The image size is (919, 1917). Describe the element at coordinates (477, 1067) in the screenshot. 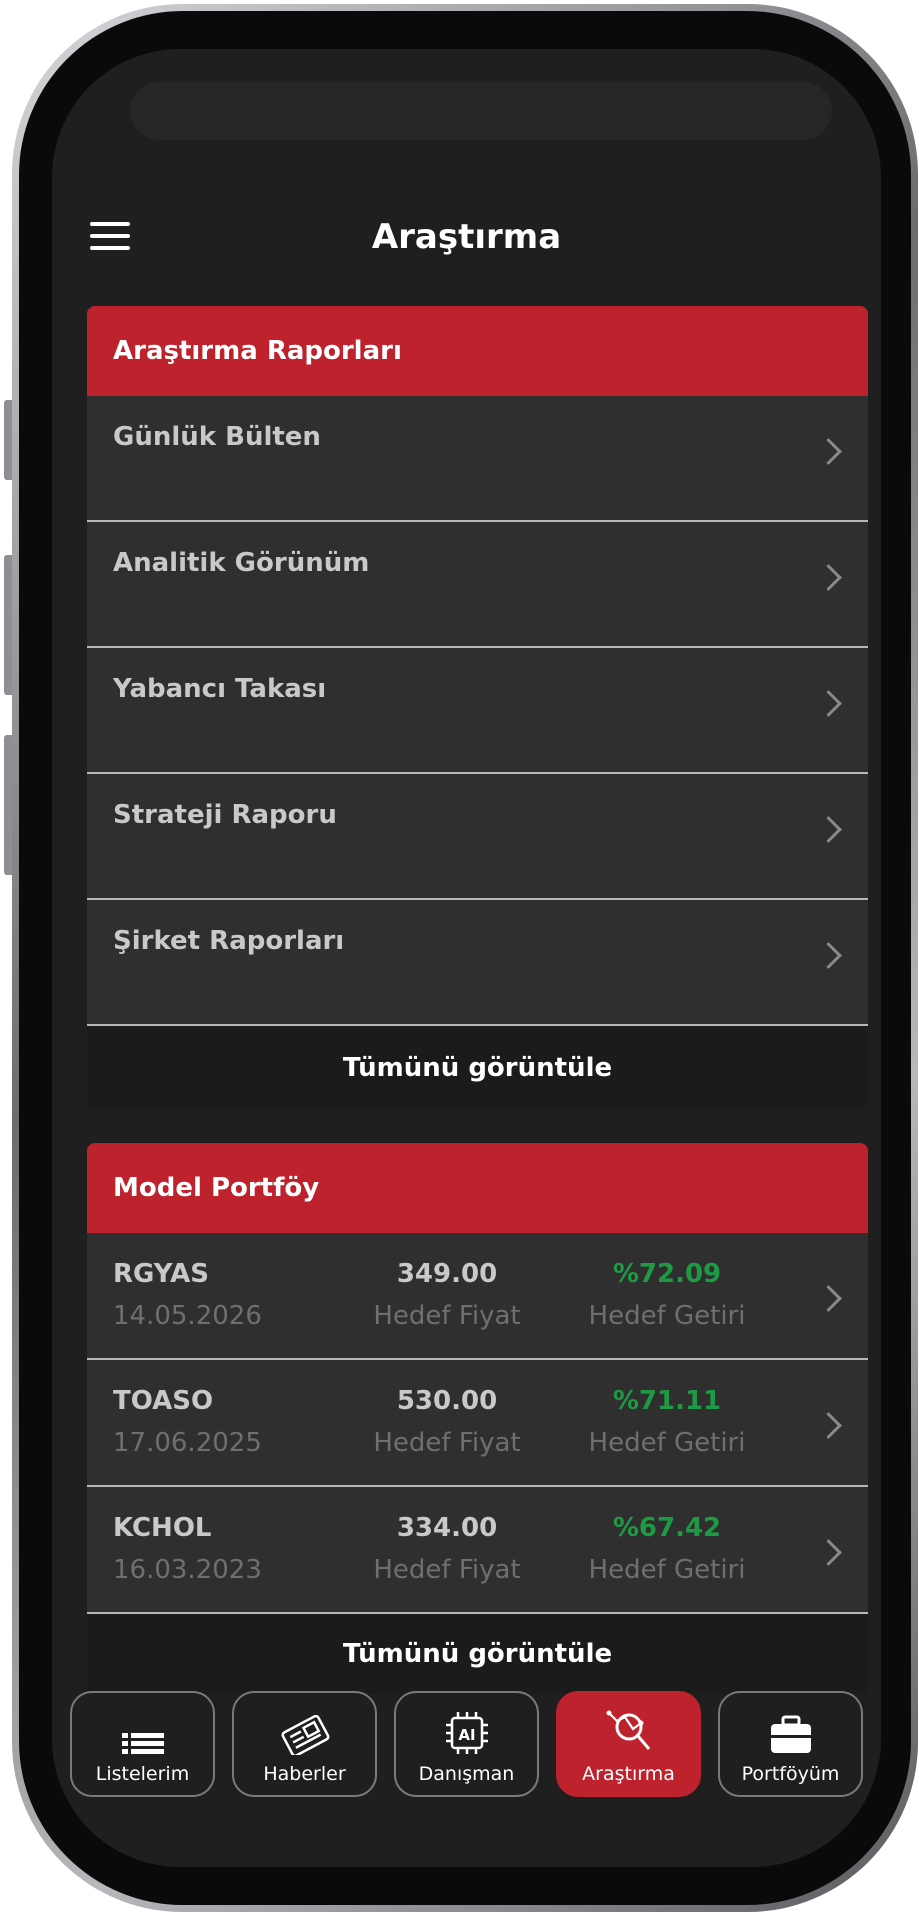

I see `reports-view-all-button: Tümünü görüntüle` at that location.